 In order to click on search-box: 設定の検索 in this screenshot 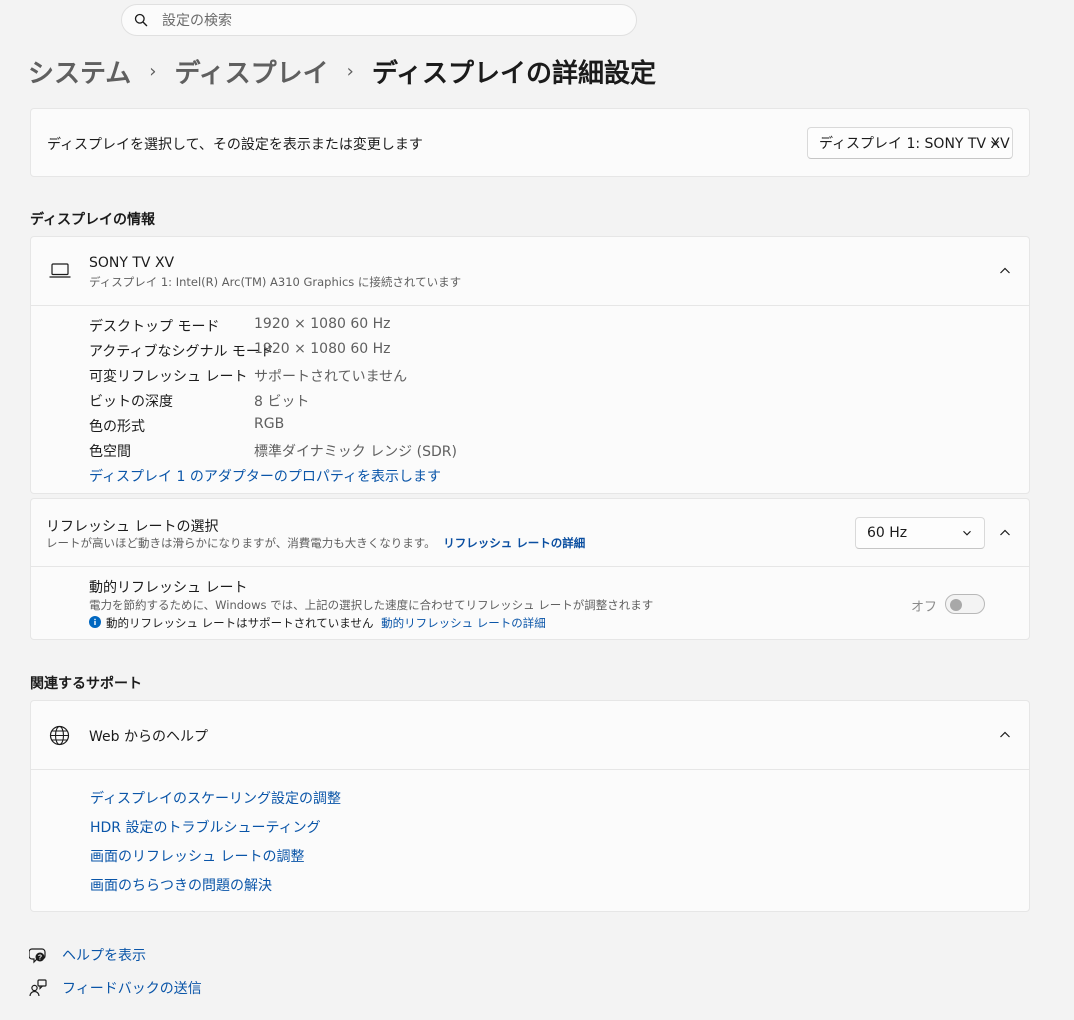, I will do `click(379, 20)`.